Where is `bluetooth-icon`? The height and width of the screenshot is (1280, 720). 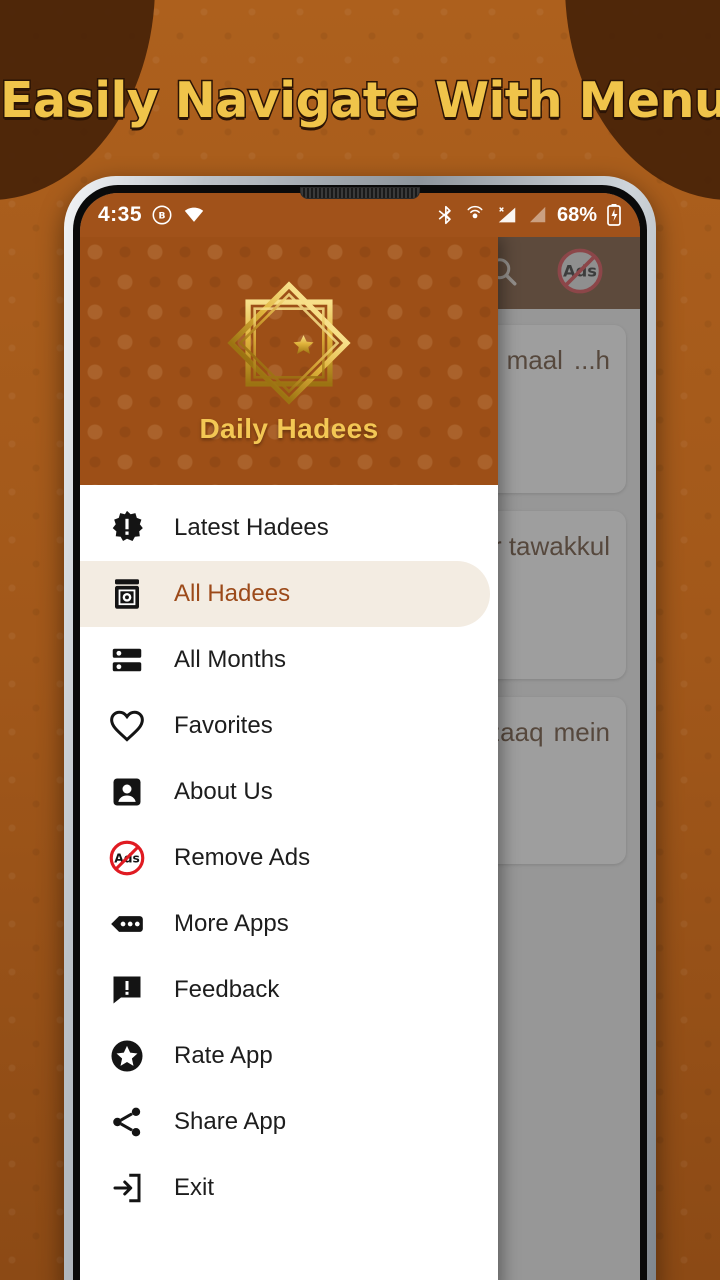 bluetooth-icon is located at coordinates (445, 215).